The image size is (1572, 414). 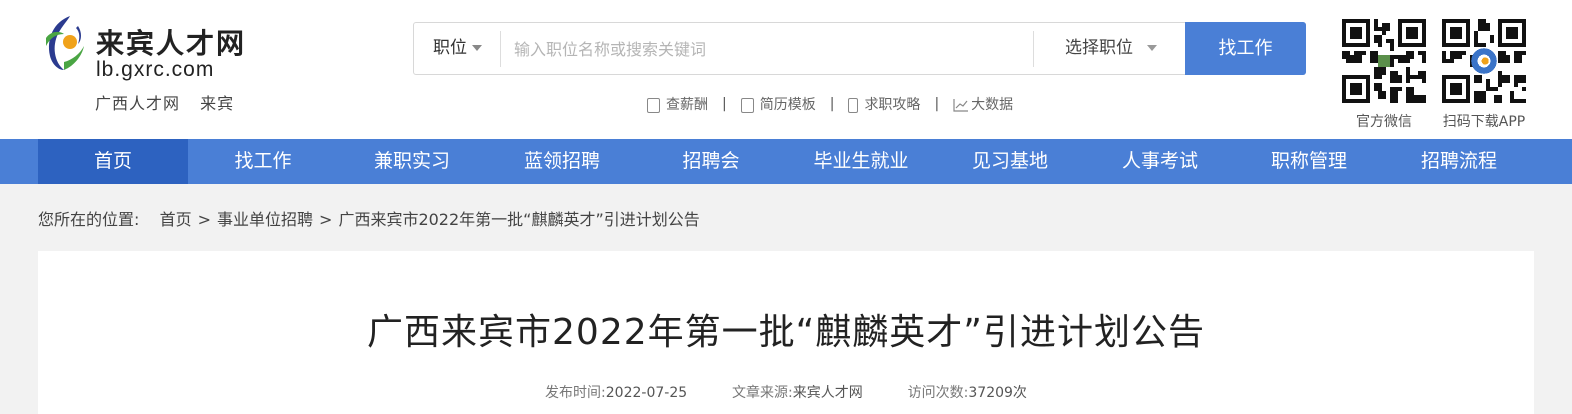 I want to click on app-qr-label: 扫码下载APP, so click(x=1484, y=122).